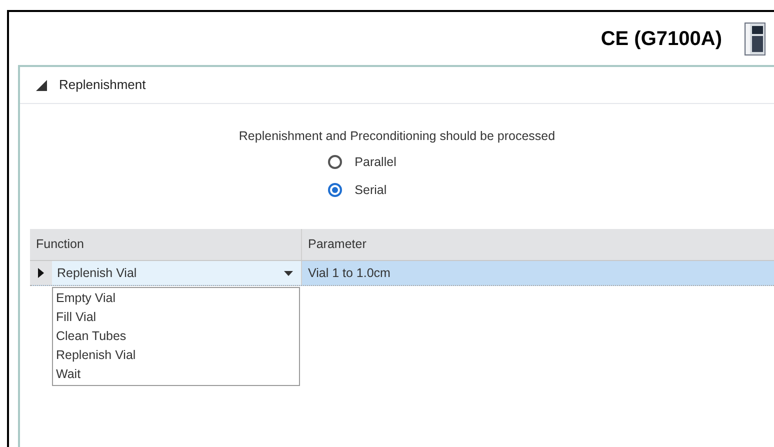  Describe the element at coordinates (177, 298) in the screenshot. I see `dropdown-option: Empty Vial` at that location.